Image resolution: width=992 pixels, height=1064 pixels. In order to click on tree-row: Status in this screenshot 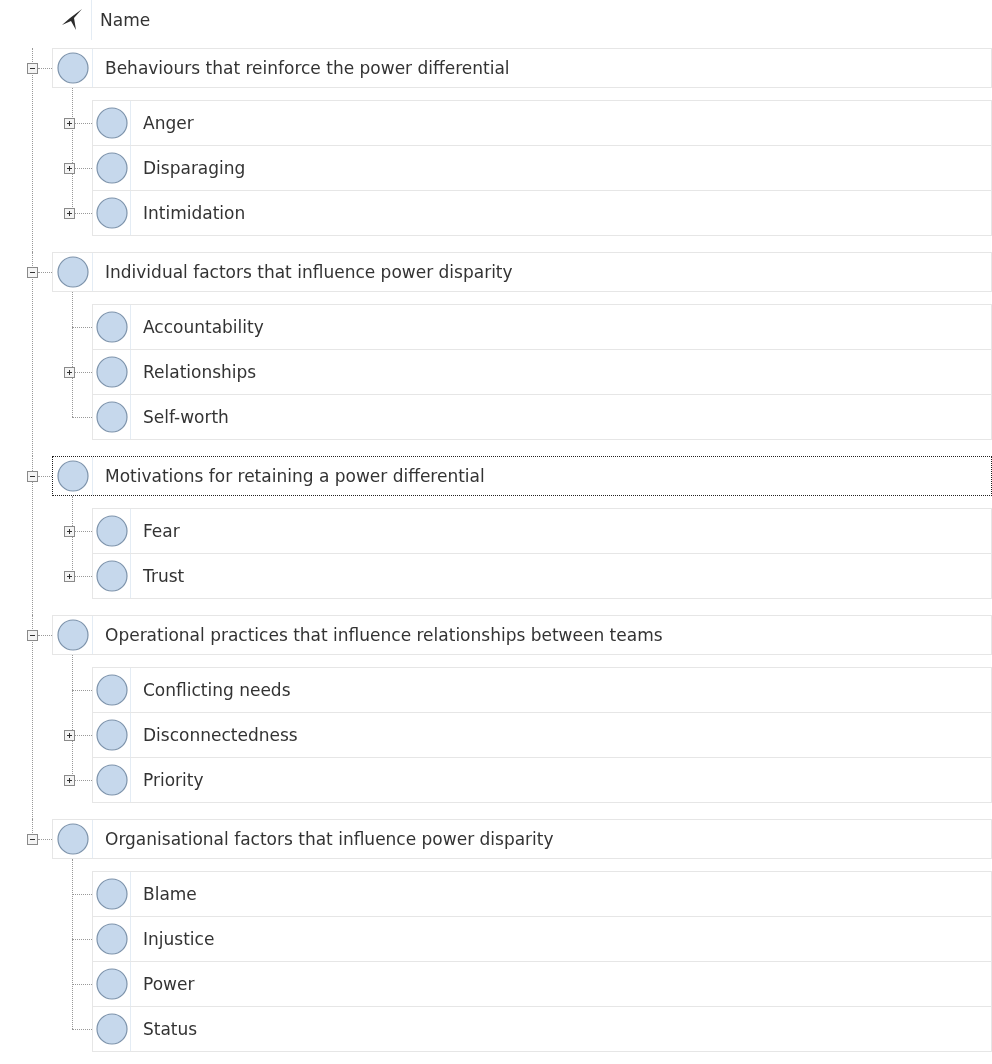, I will do `click(542, 1029)`.